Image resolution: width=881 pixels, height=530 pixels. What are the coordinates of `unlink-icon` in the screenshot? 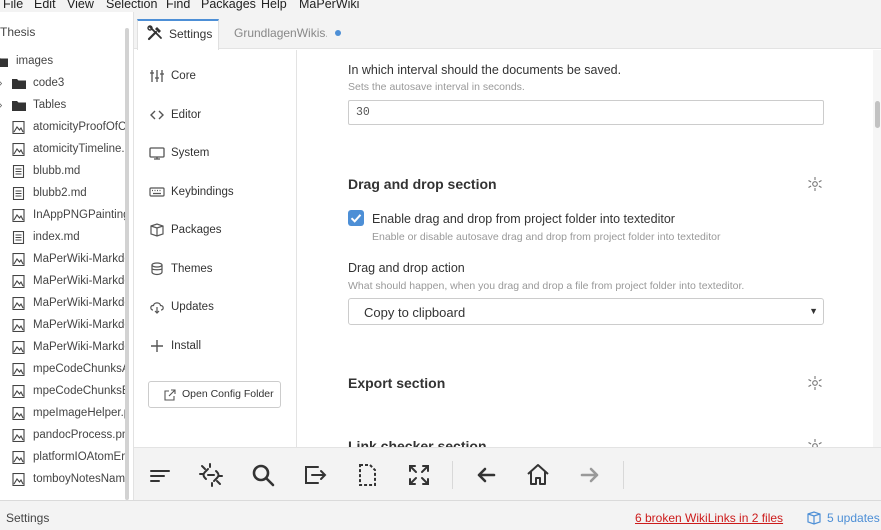 It's located at (211, 475).